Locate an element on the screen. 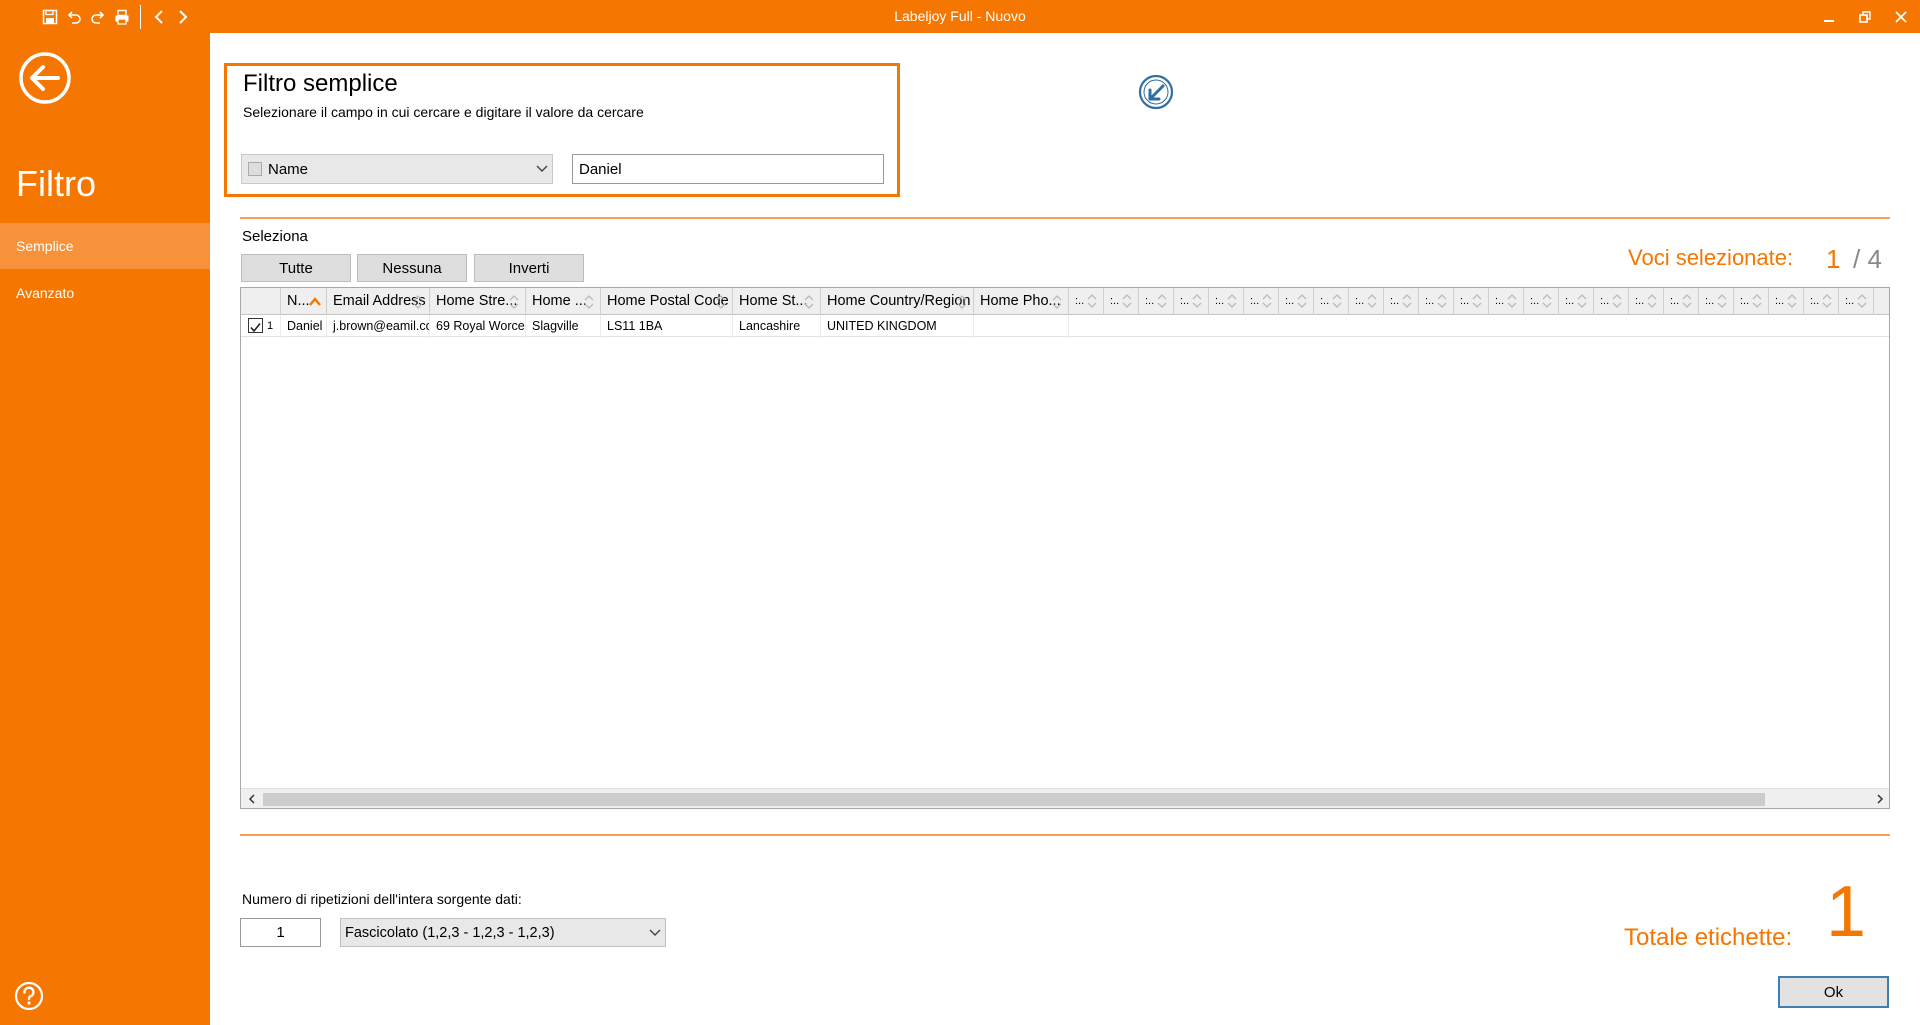  collate-select: Fascicolato (1,2,3 - 1,2,3 - 1,2,3) is located at coordinates (503, 932).